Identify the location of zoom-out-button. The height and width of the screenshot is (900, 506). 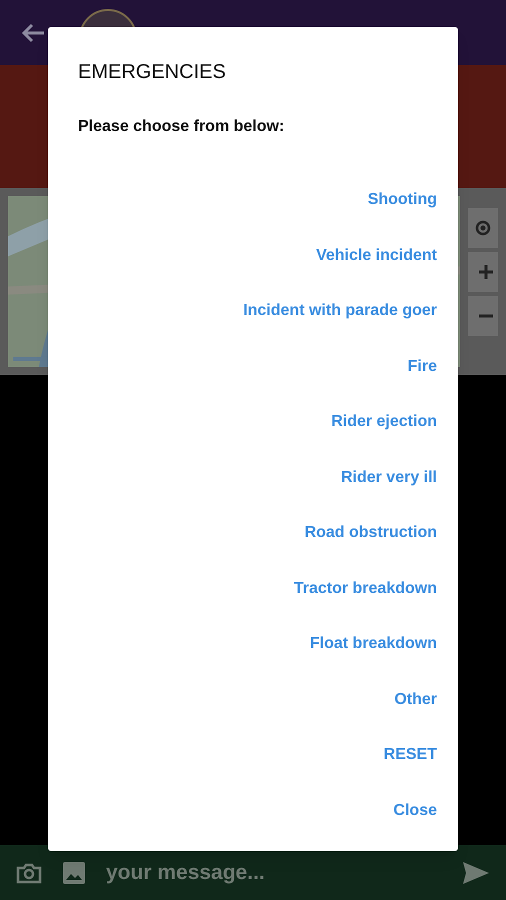
(483, 316).